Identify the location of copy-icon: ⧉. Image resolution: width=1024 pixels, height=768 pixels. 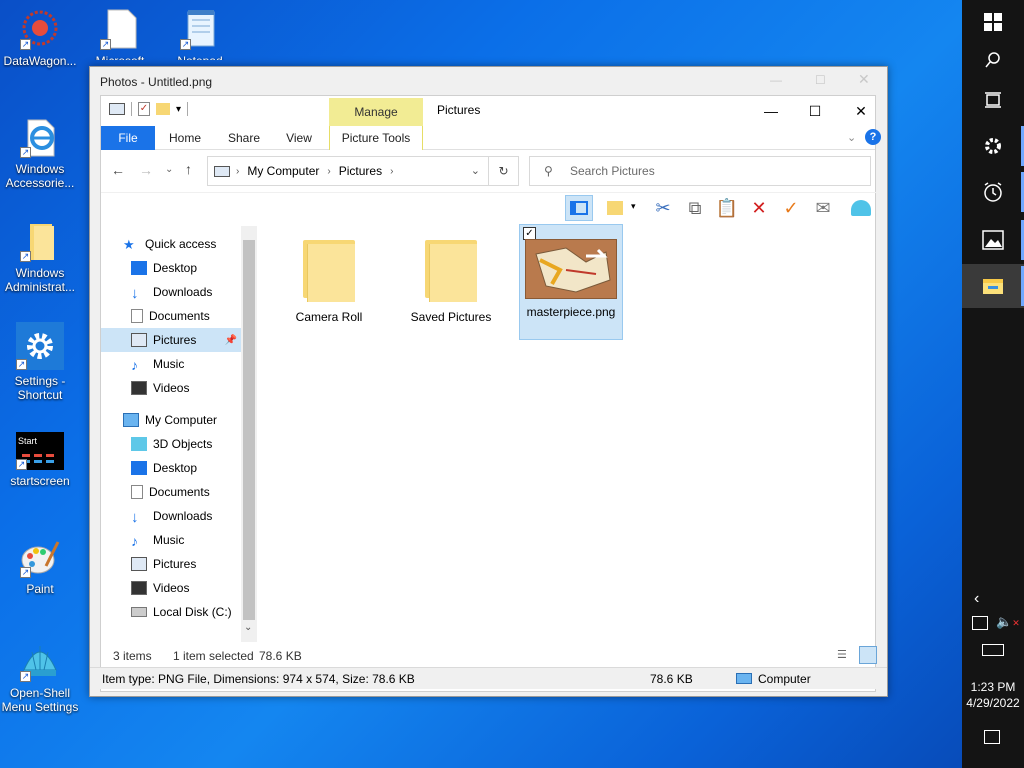
(695, 207).